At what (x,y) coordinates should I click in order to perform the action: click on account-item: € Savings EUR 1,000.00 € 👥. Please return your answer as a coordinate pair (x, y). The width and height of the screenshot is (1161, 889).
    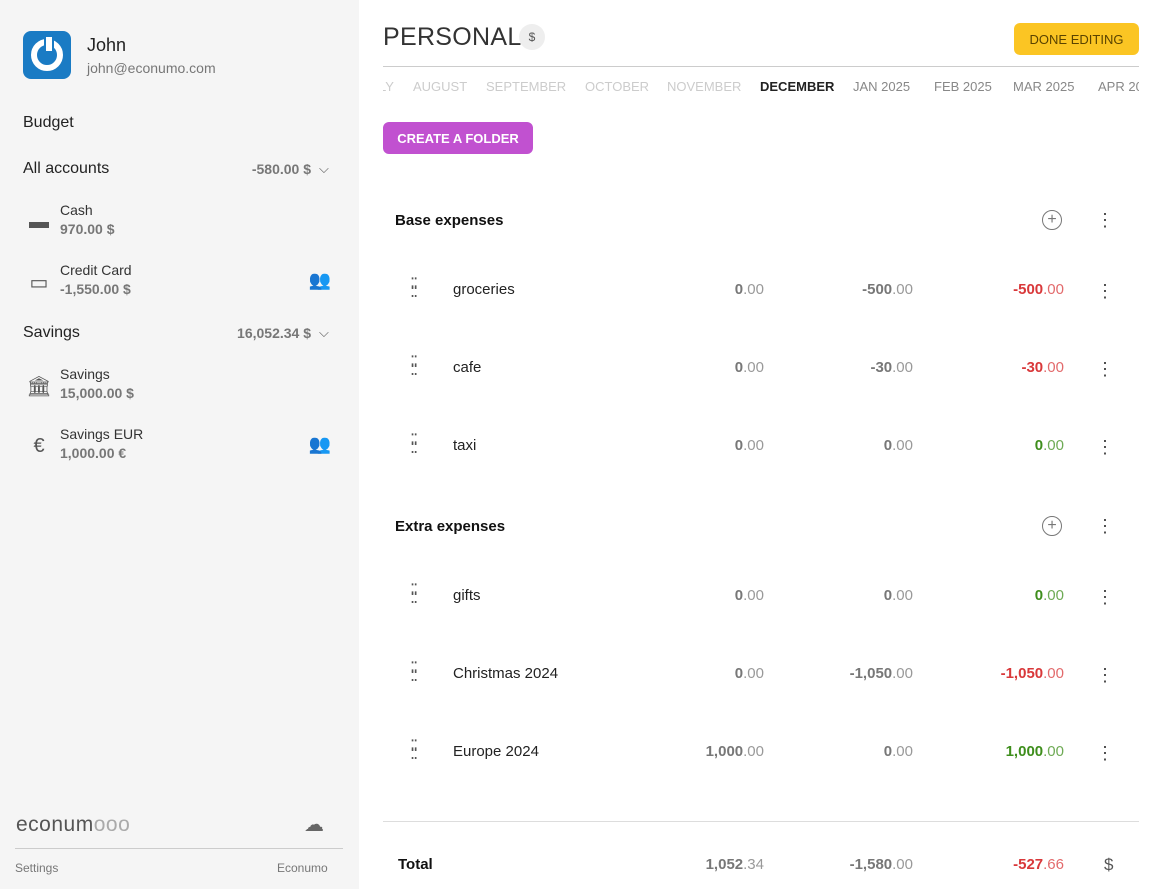
    Looking at the image, I should click on (182, 446).